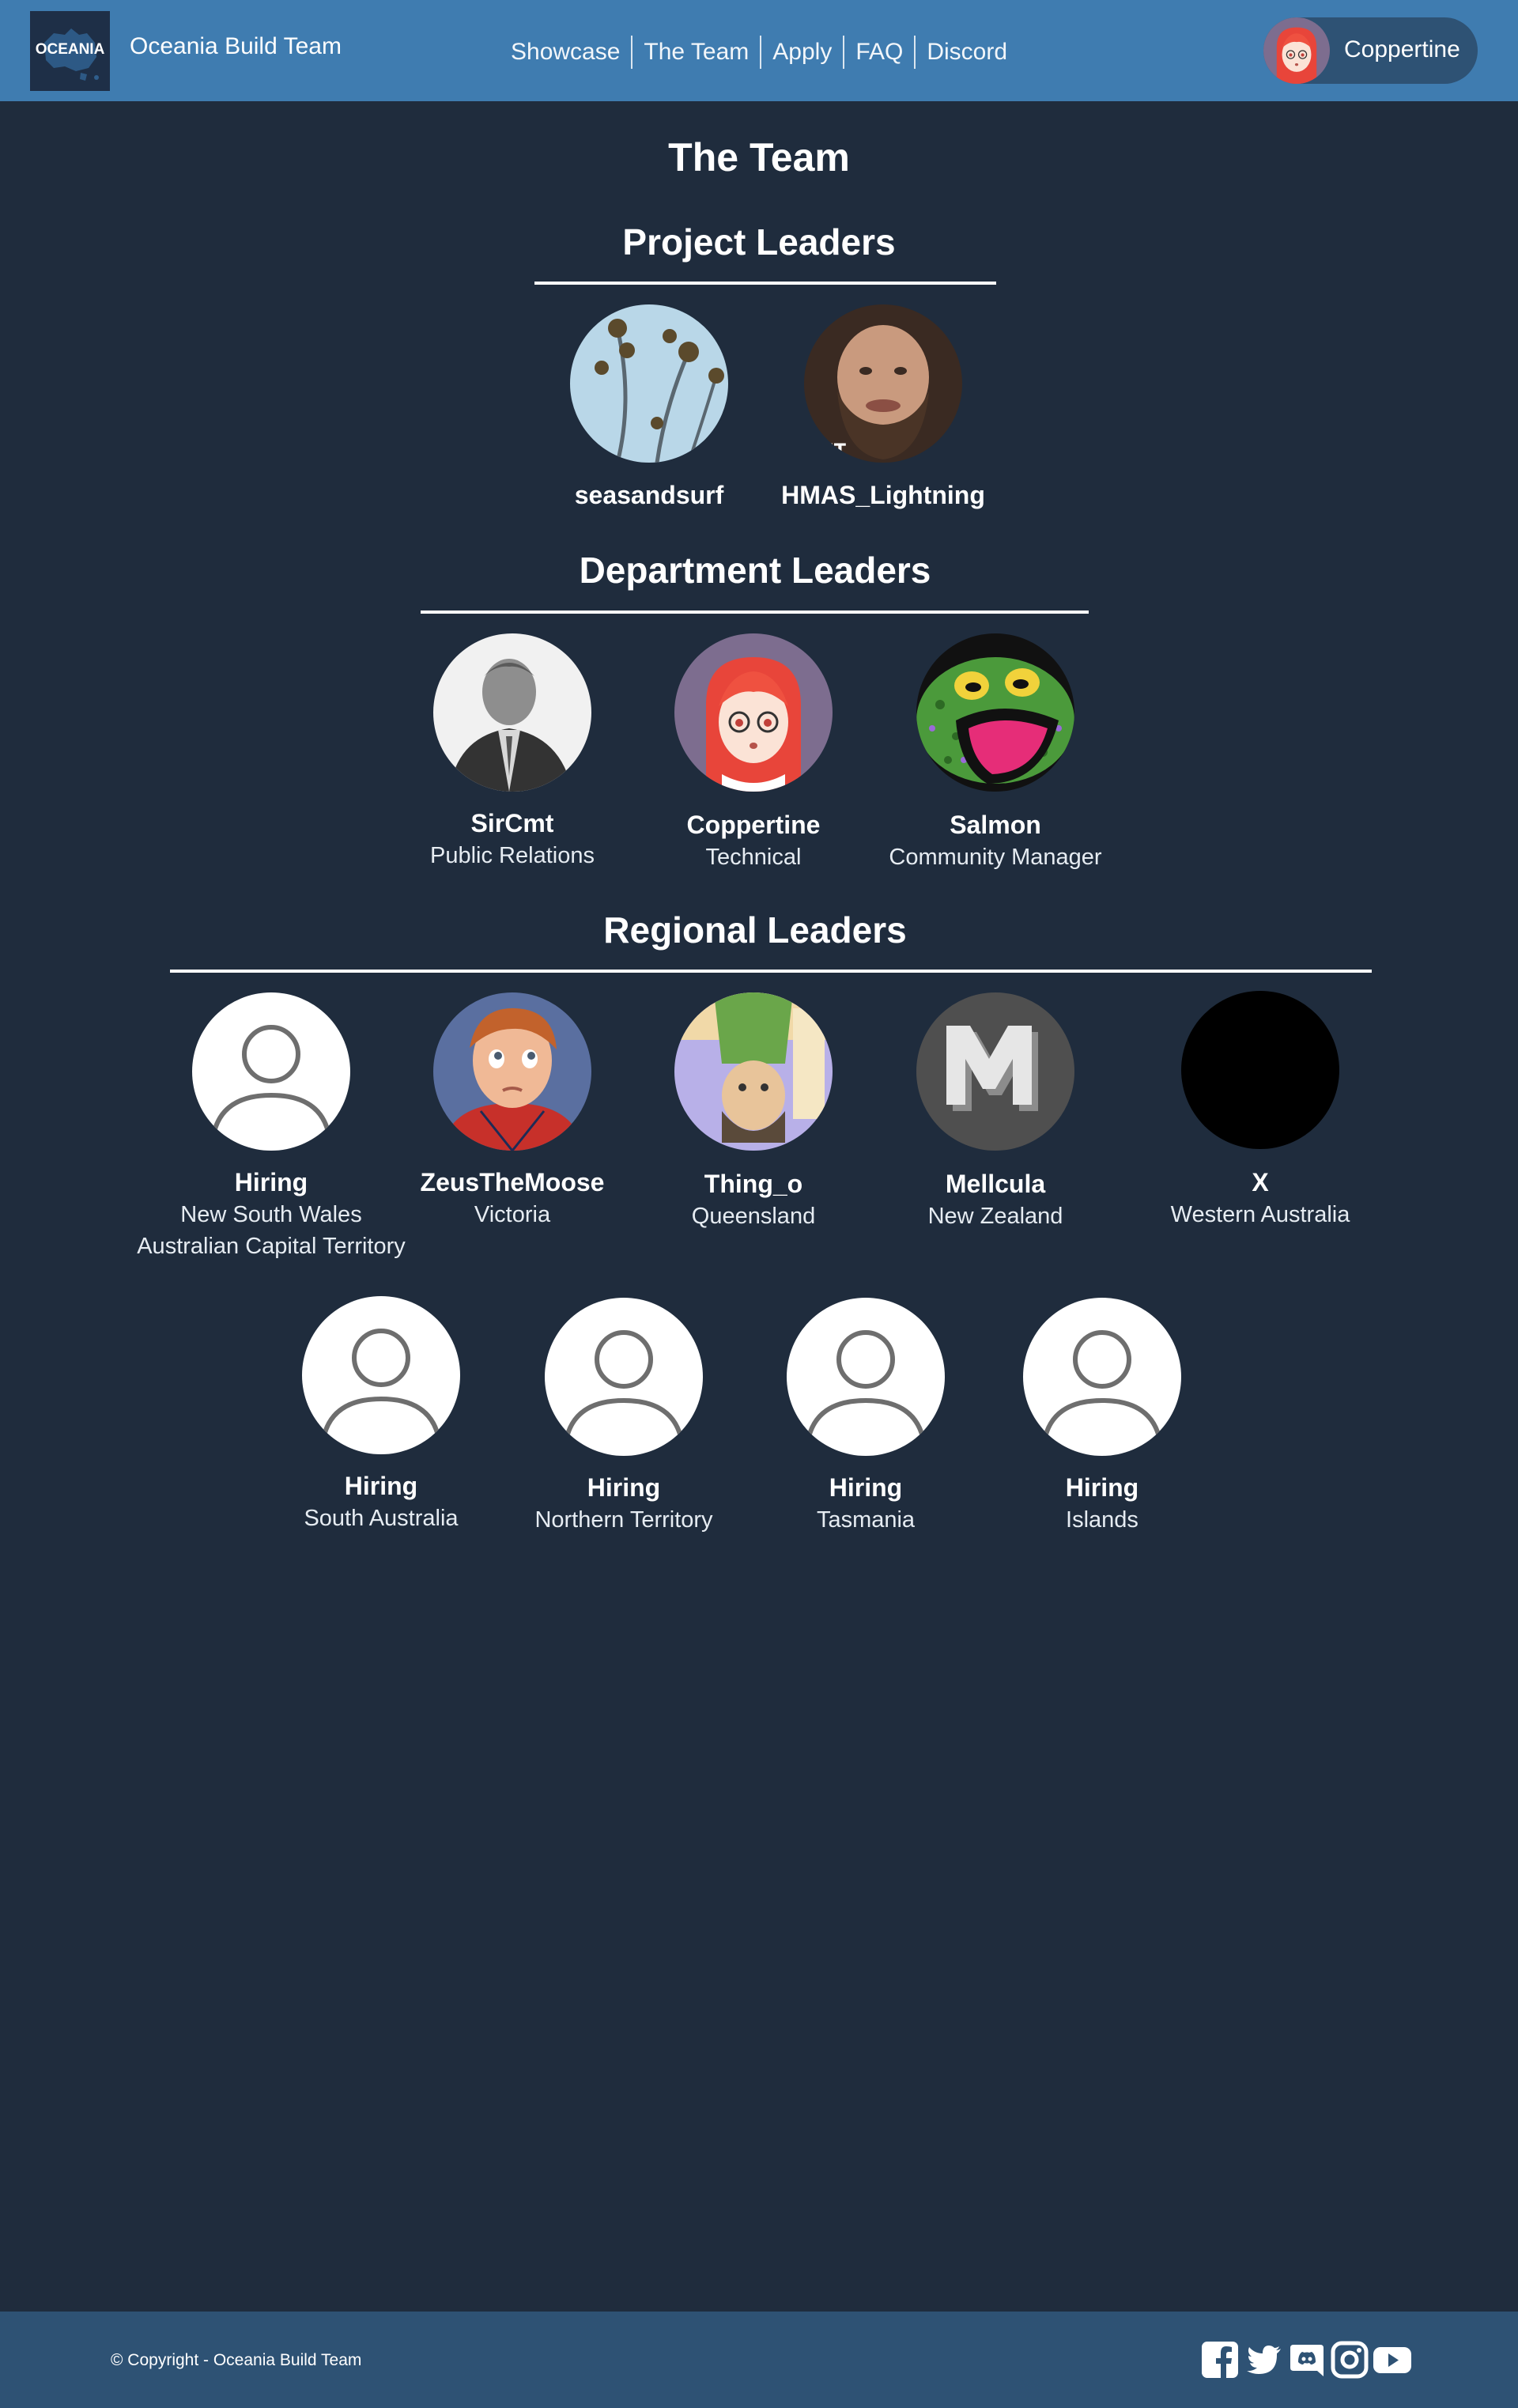 Image resolution: width=1518 pixels, height=2408 pixels. I want to click on nav-discord: Discord, so click(966, 52).